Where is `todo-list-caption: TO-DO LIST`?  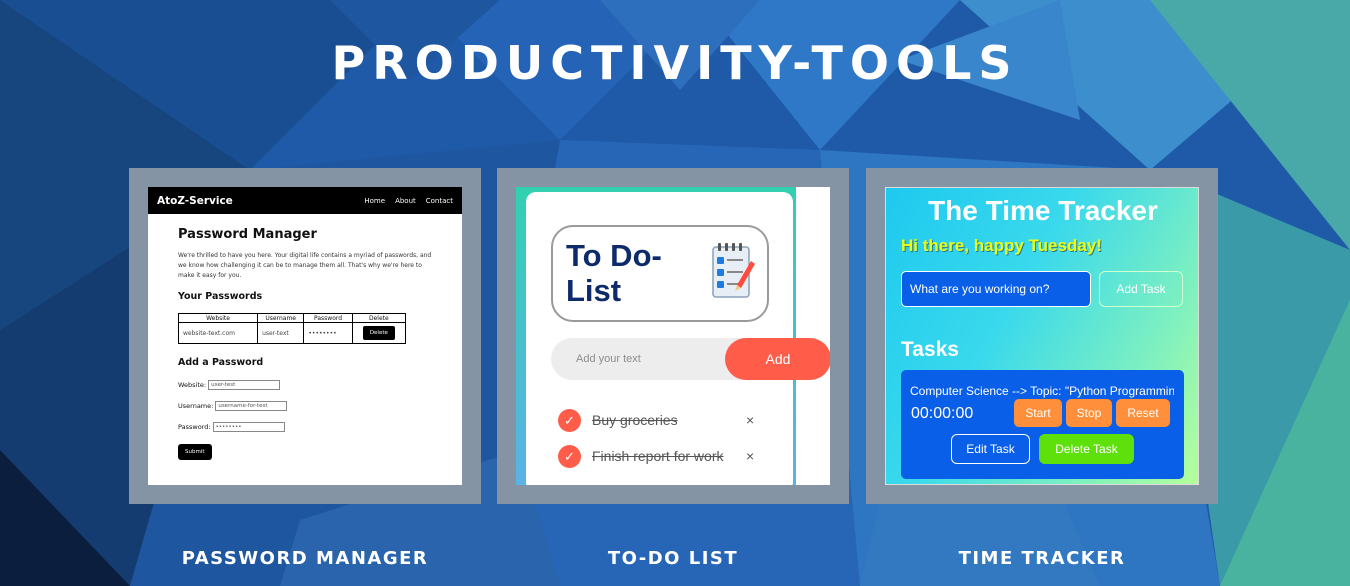 todo-list-caption: TO-DO LIST is located at coordinates (673, 558).